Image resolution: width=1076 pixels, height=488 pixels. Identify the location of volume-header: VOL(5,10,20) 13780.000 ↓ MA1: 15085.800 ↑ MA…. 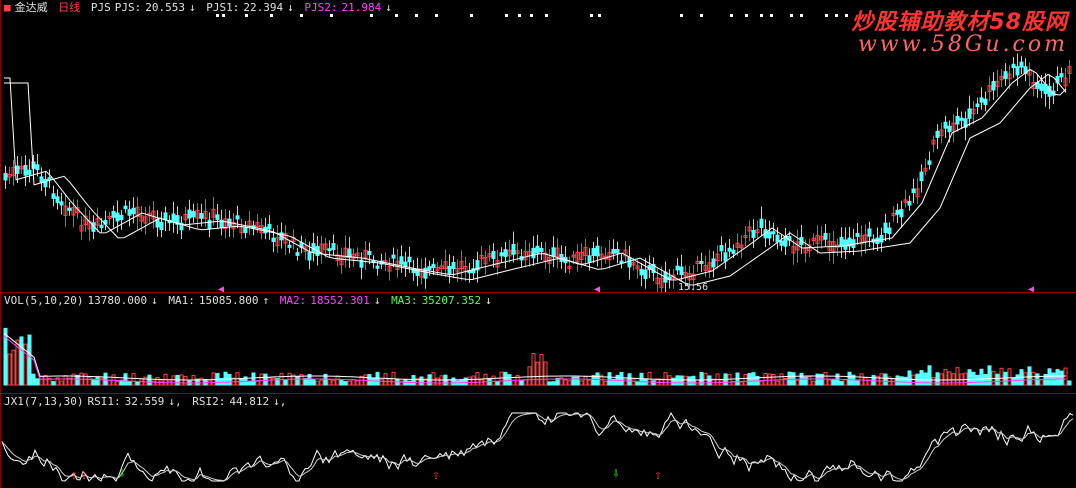
(250, 300).